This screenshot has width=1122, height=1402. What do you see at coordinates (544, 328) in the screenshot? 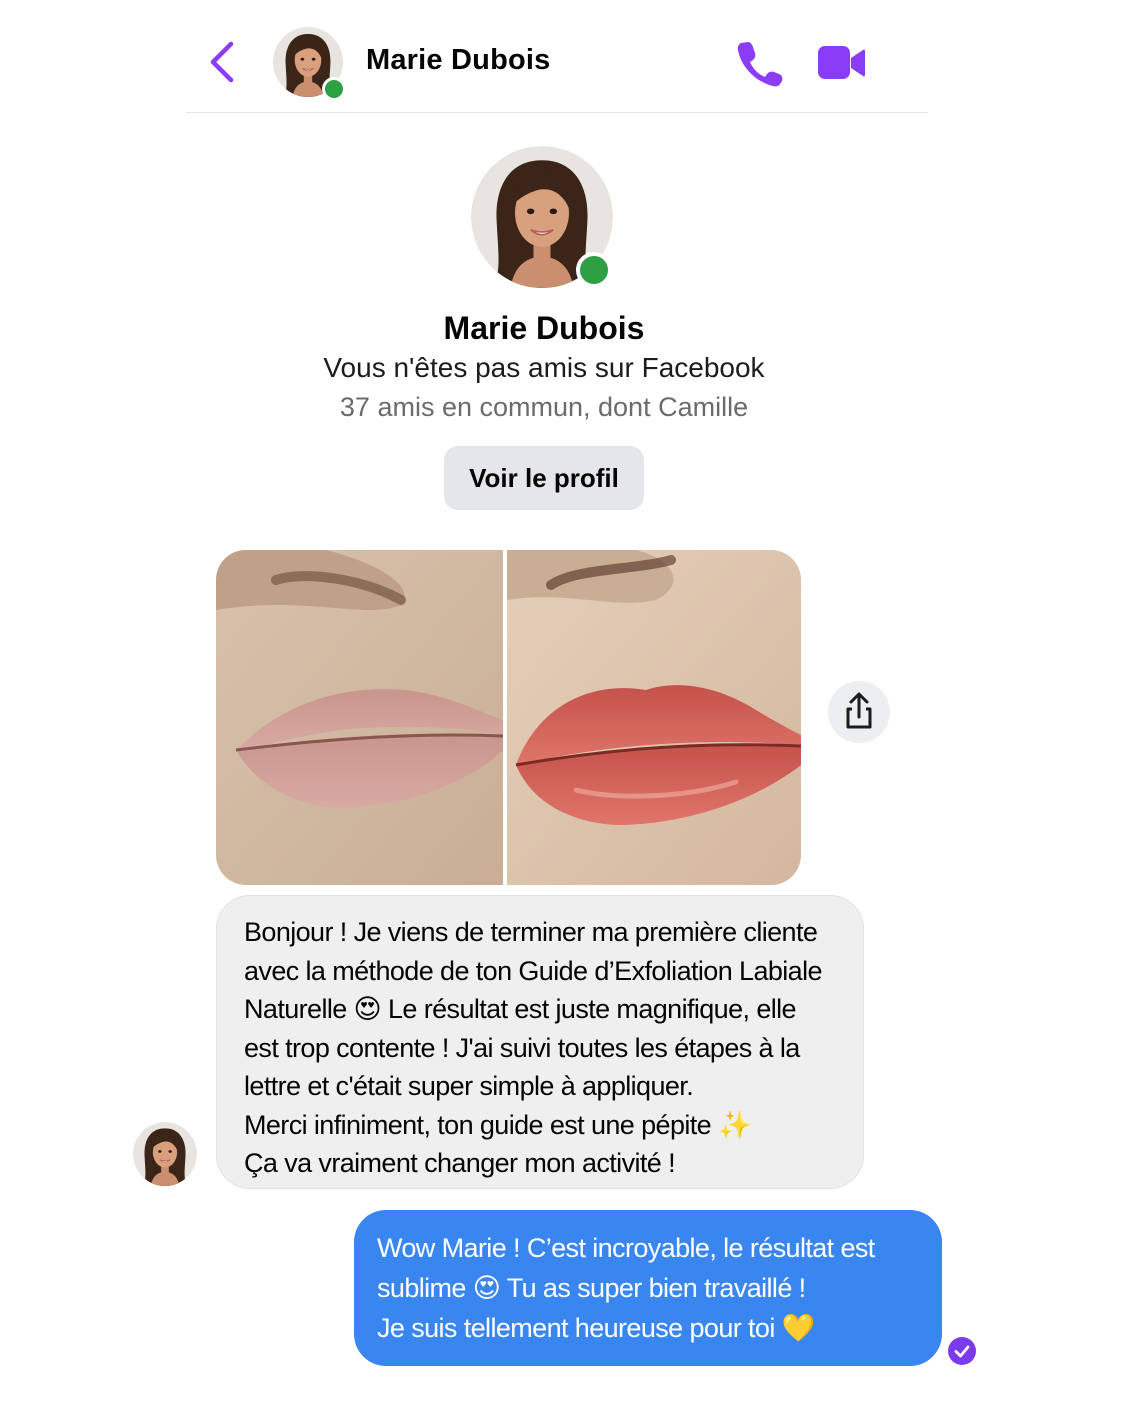
I see `profile-name: Marie Dubois` at bounding box center [544, 328].